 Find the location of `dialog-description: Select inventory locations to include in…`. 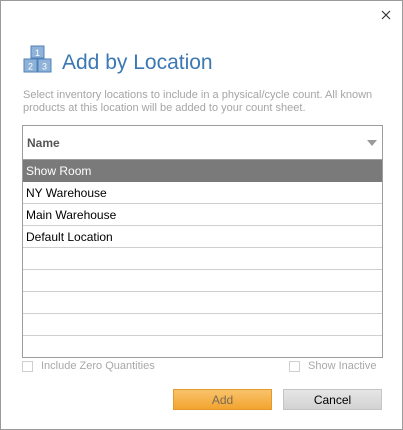

dialog-description: Select inventory locations to include in… is located at coordinates (198, 101).